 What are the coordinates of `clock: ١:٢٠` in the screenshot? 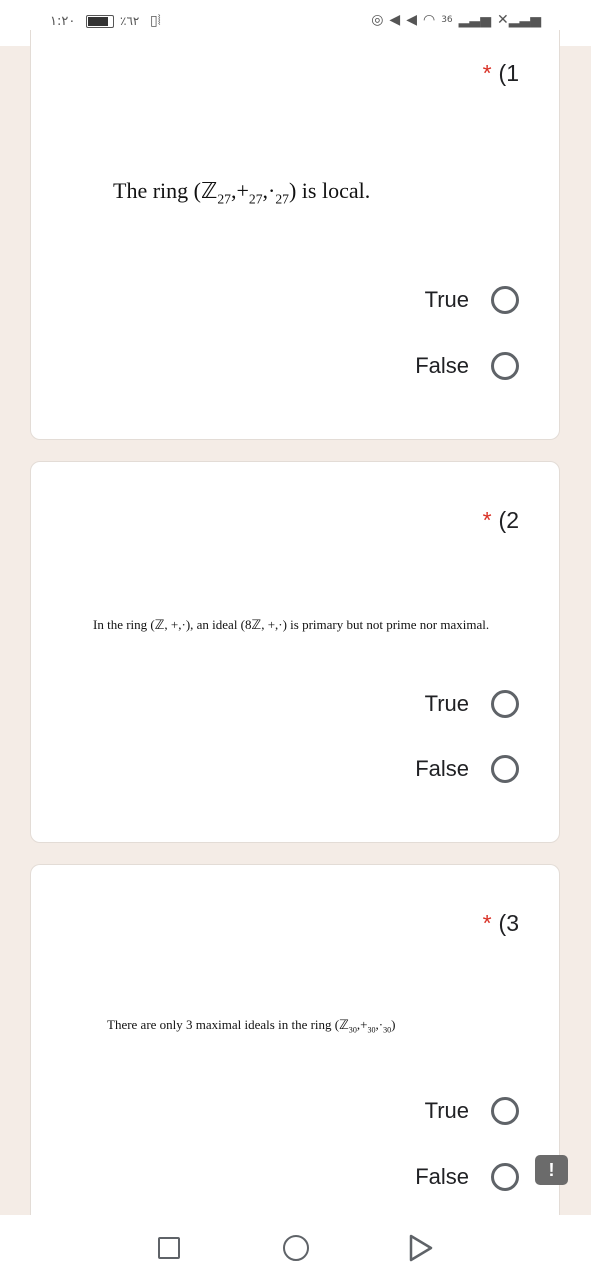 It's located at (63, 21).